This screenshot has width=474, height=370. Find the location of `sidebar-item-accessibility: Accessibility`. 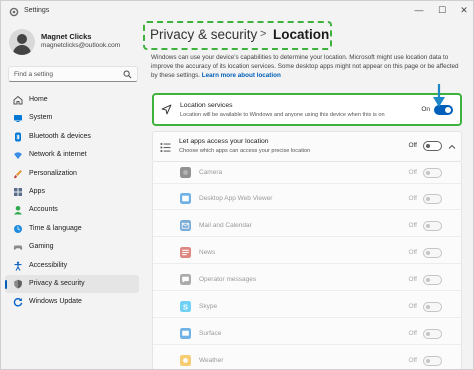

sidebar-item-accessibility: Accessibility is located at coordinates (72, 266).